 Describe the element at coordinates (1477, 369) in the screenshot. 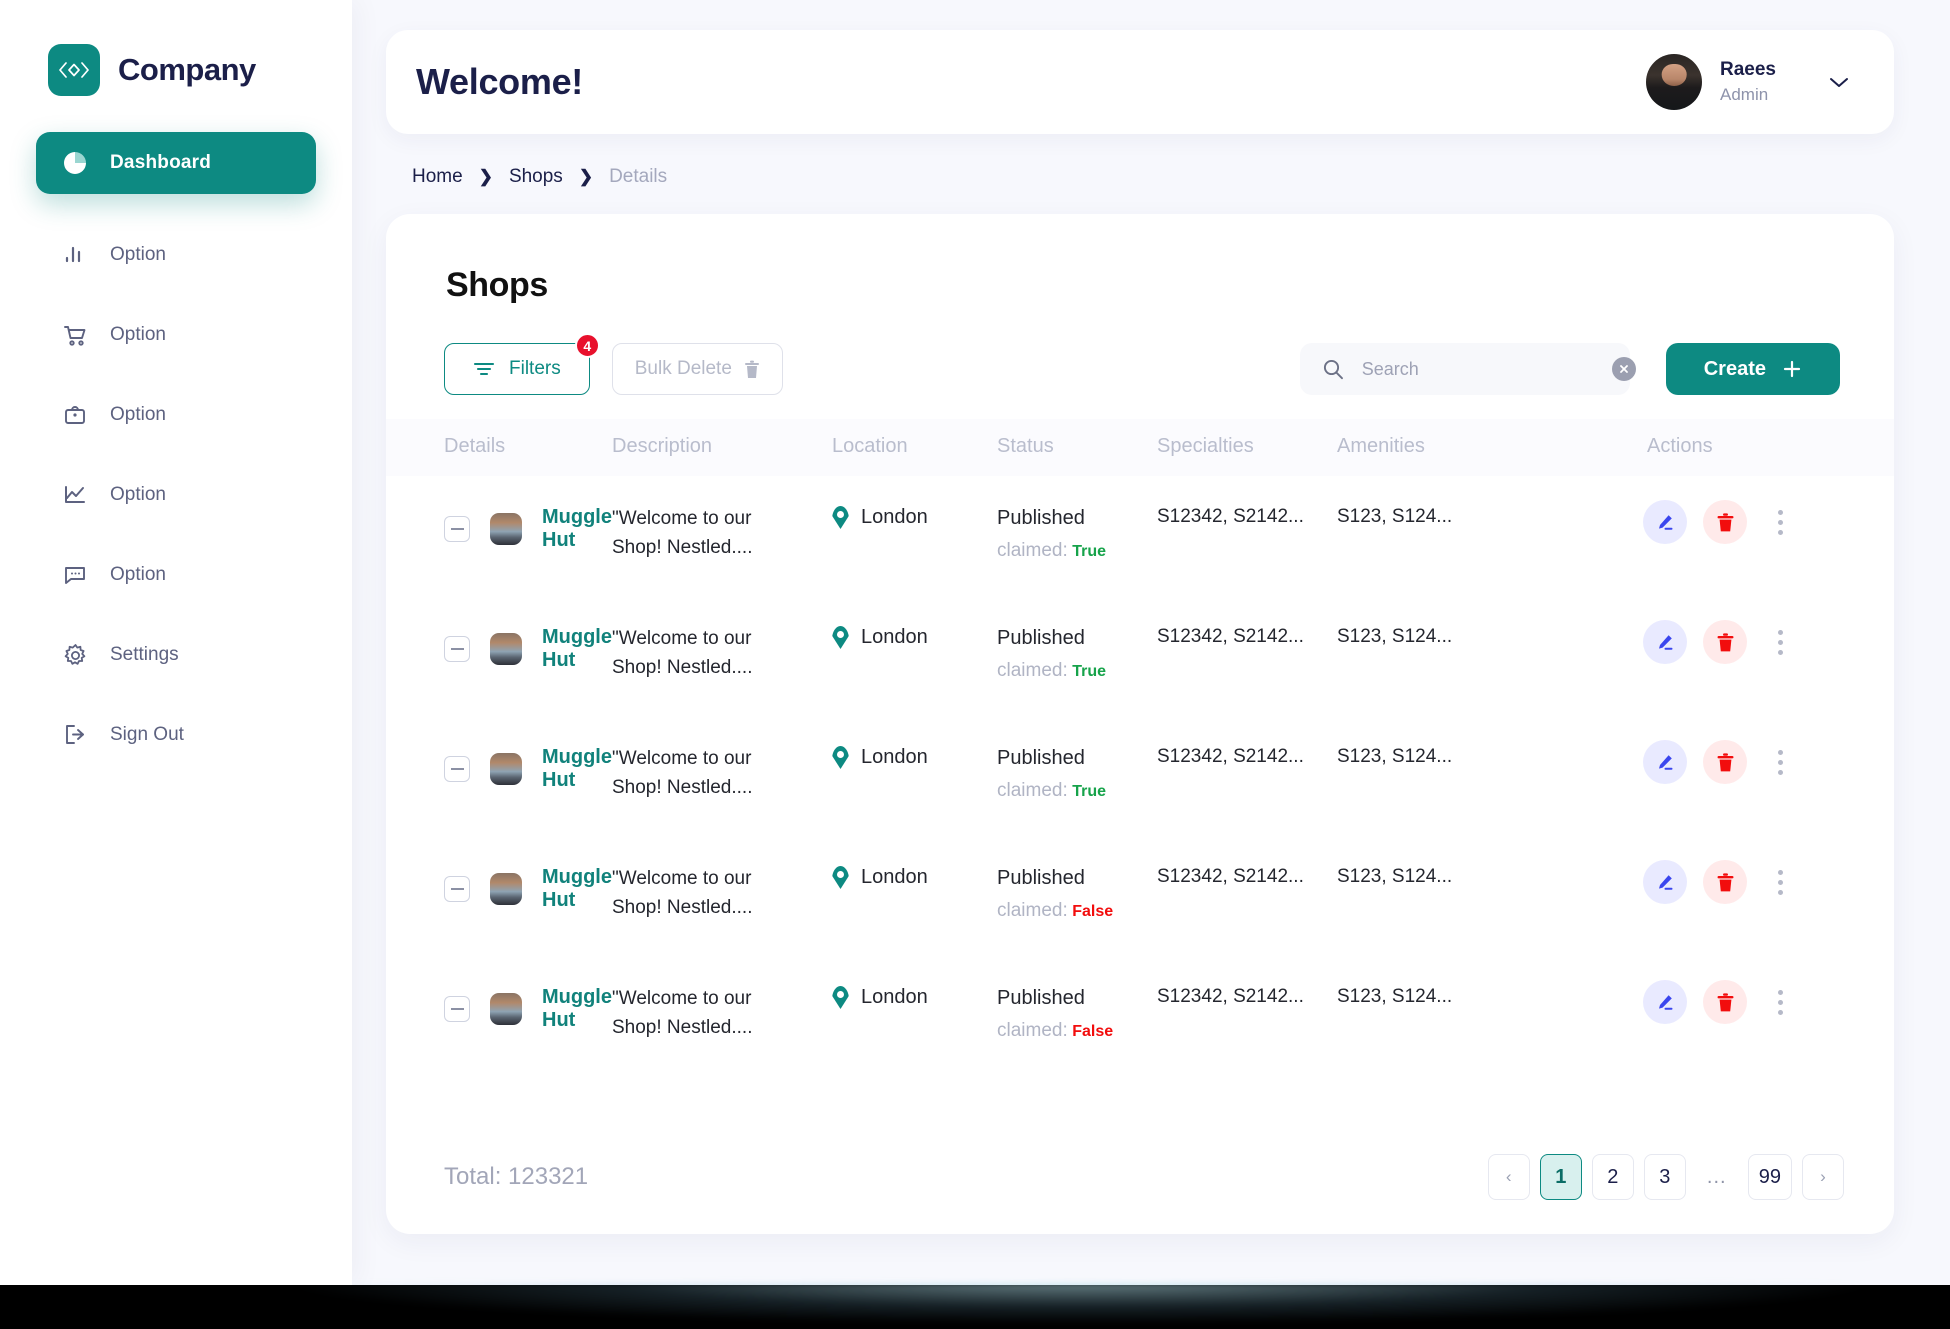

I see `search-input` at that location.